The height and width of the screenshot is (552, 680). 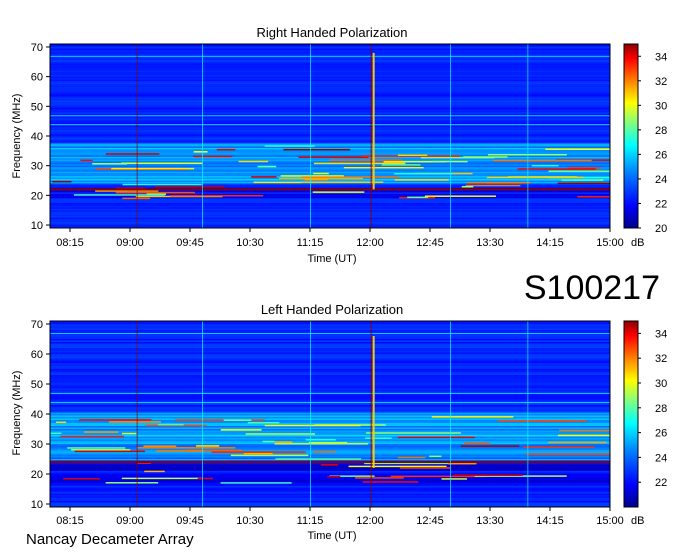 I want to click on radio-burst, so click(x=373, y=402).